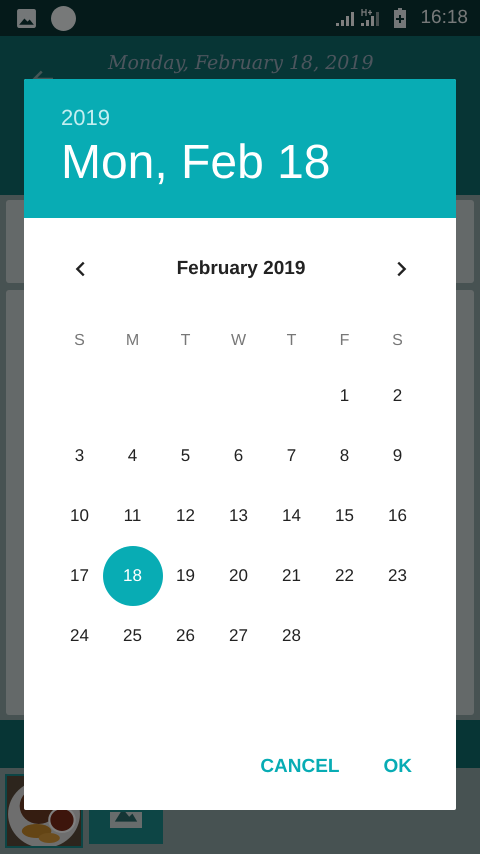  I want to click on calendar-day: 15, so click(344, 516).